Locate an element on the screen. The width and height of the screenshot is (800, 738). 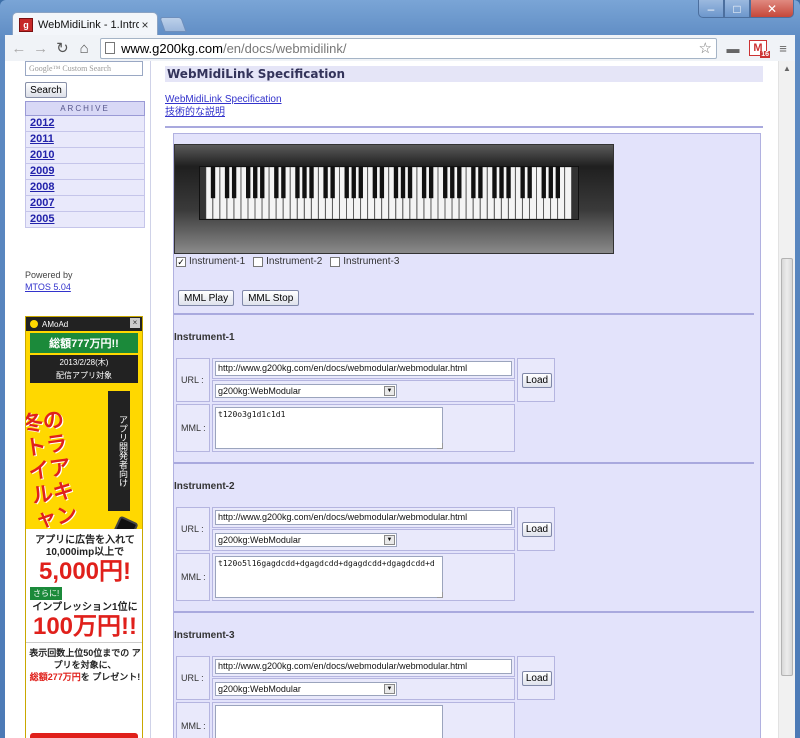
address-bar: www.g200kg.com /en/docs/webmidilink/ ☆ is located at coordinates (408, 48).